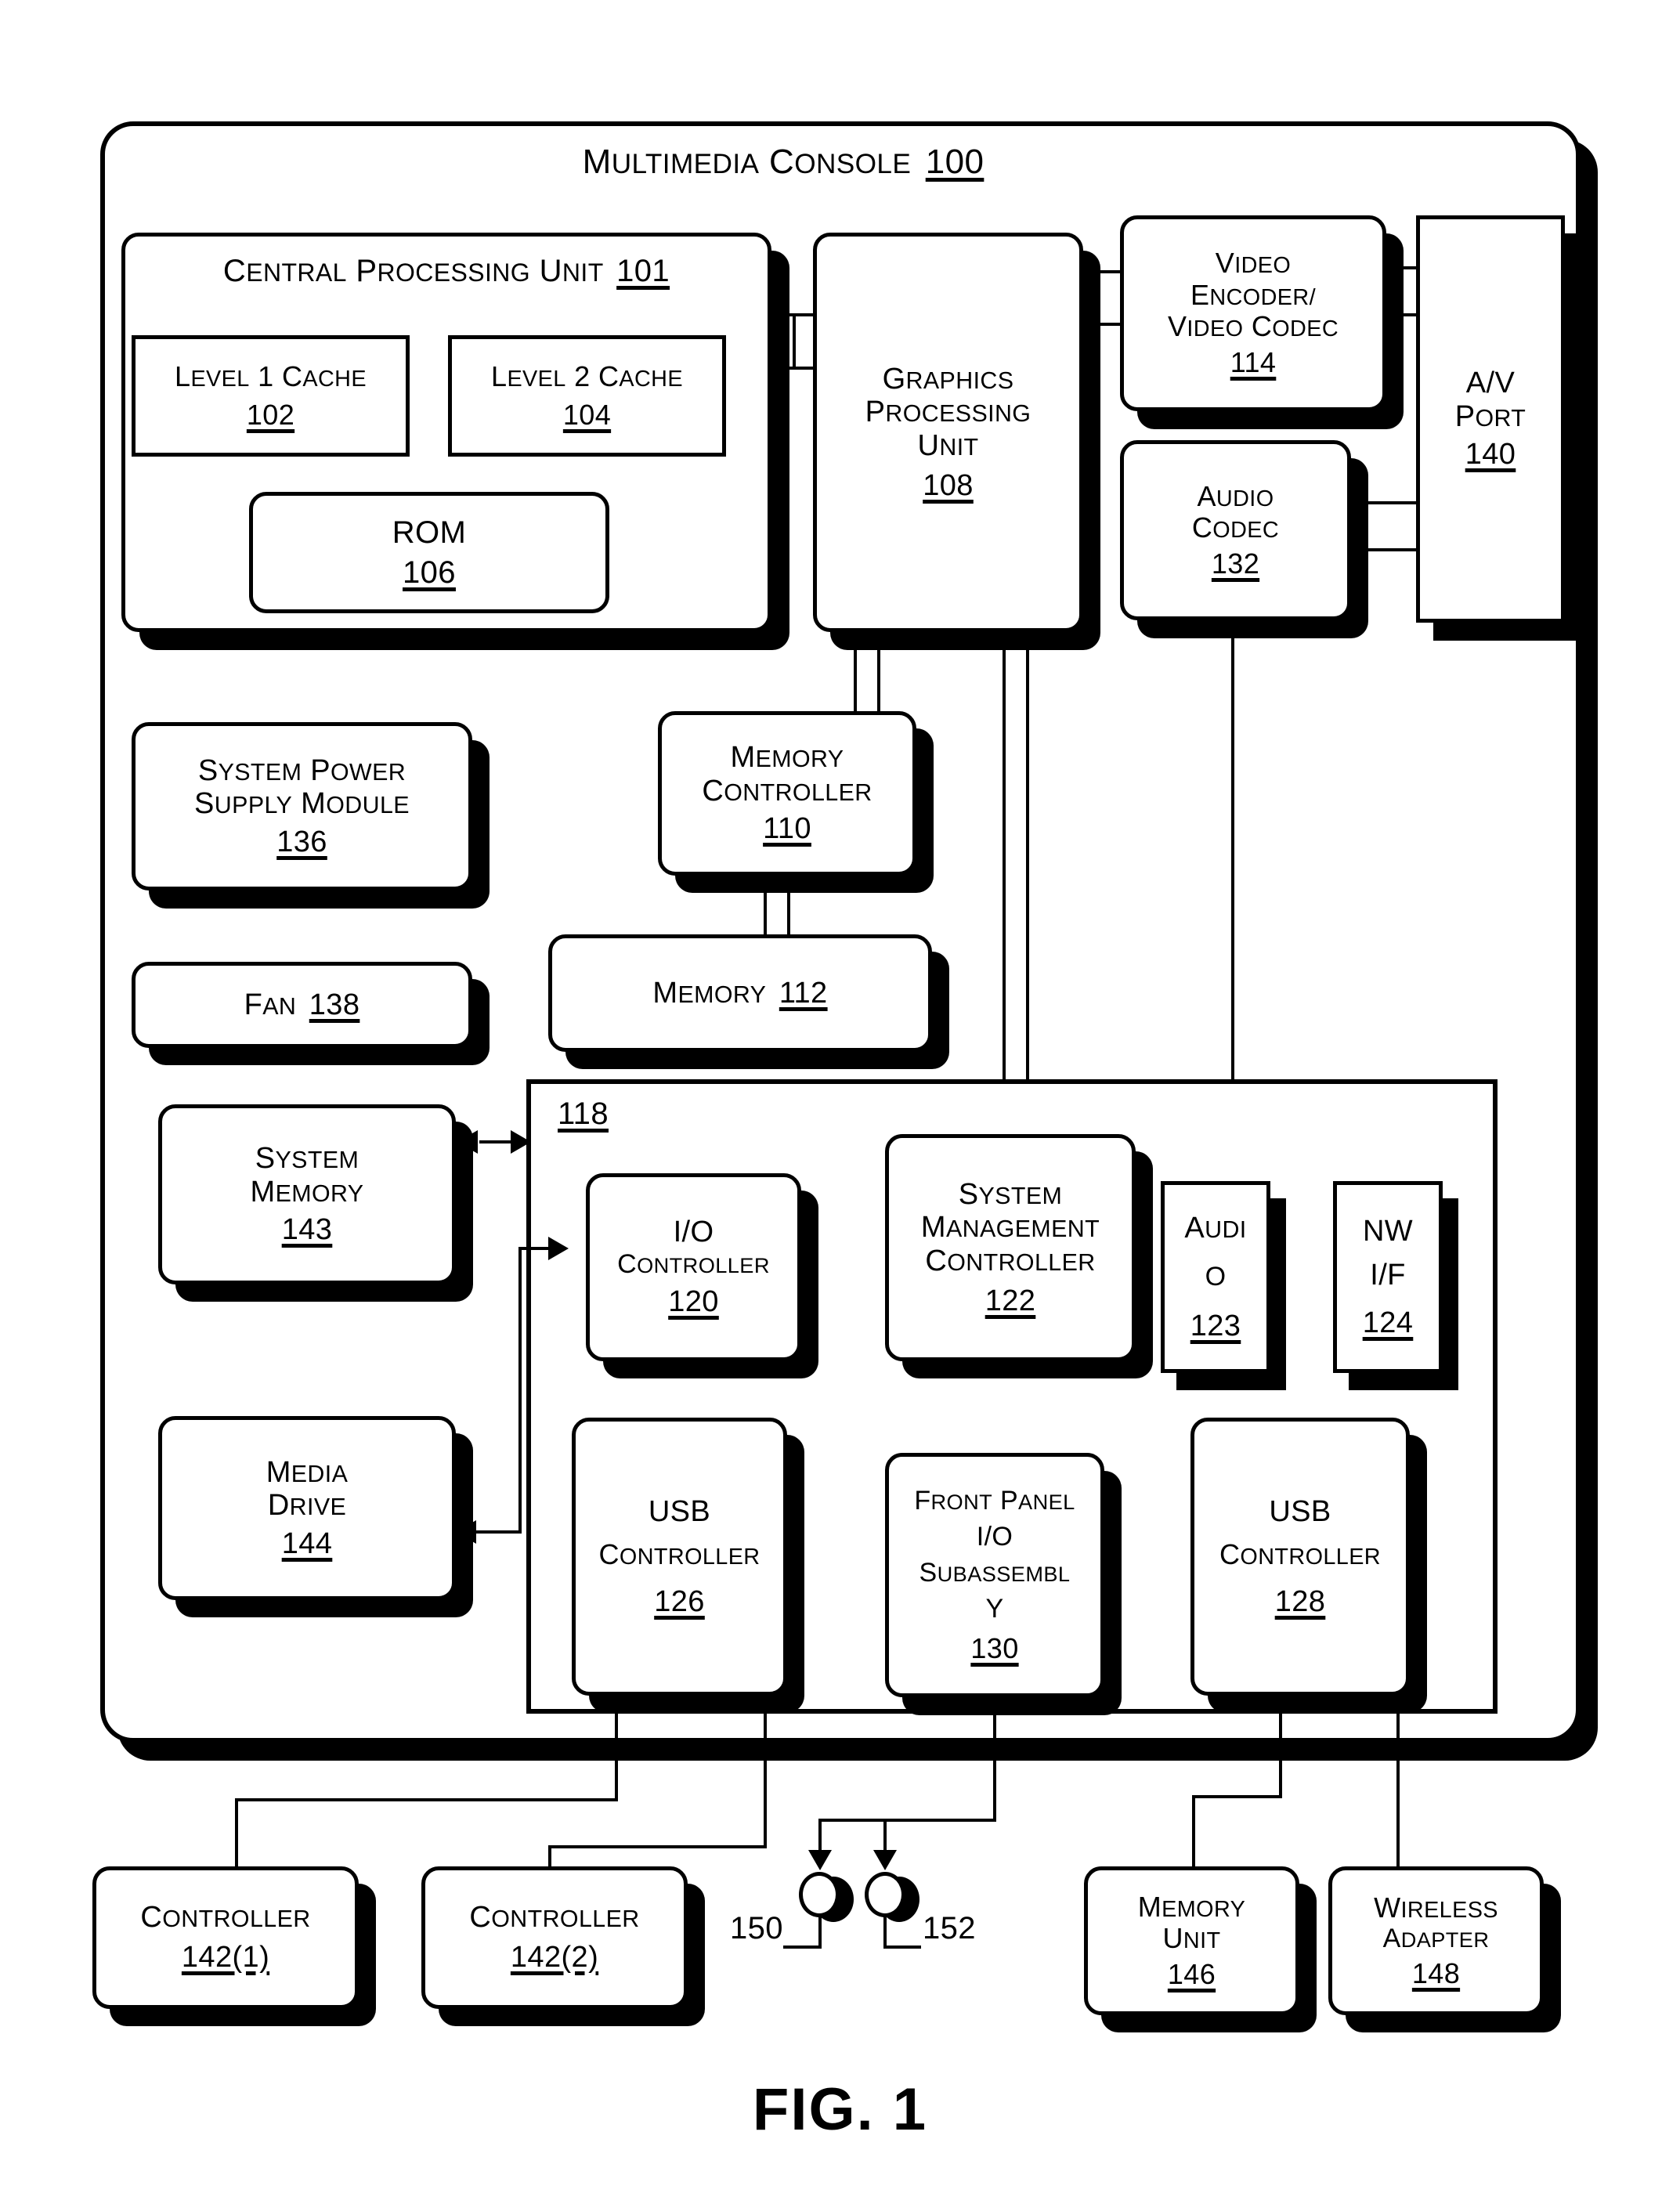 Image resolution: width=1680 pixels, height=2193 pixels. I want to click on system-management-controller-block: SYSTEM MANAGEMENT CONTROLLER 122, so click(1010, 1247).